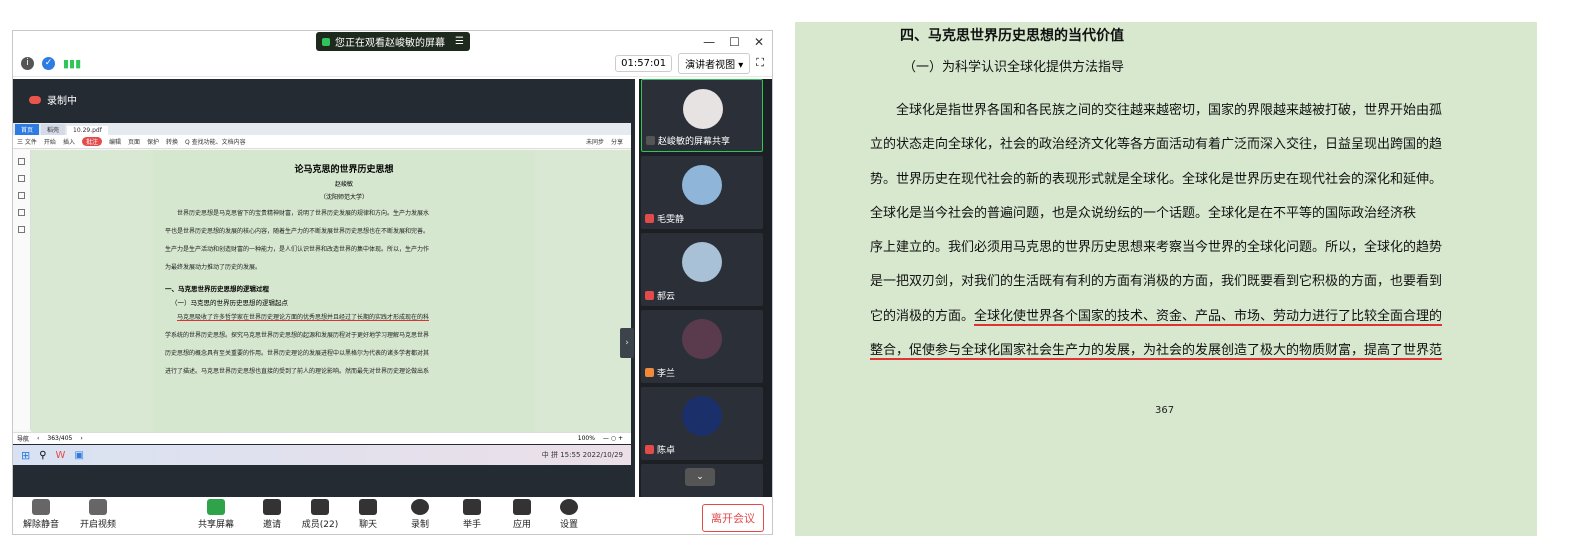  I want to click on minimize-button: —, so click(709, 42).